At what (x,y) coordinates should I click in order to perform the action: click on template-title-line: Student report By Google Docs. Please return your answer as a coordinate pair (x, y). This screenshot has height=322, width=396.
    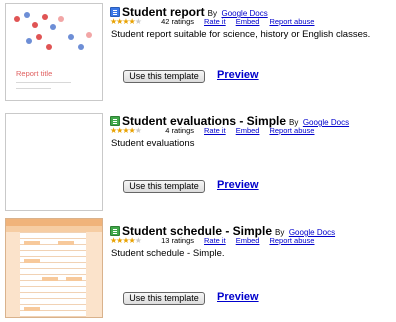
    Looking at the image, I should click on (189, 11).